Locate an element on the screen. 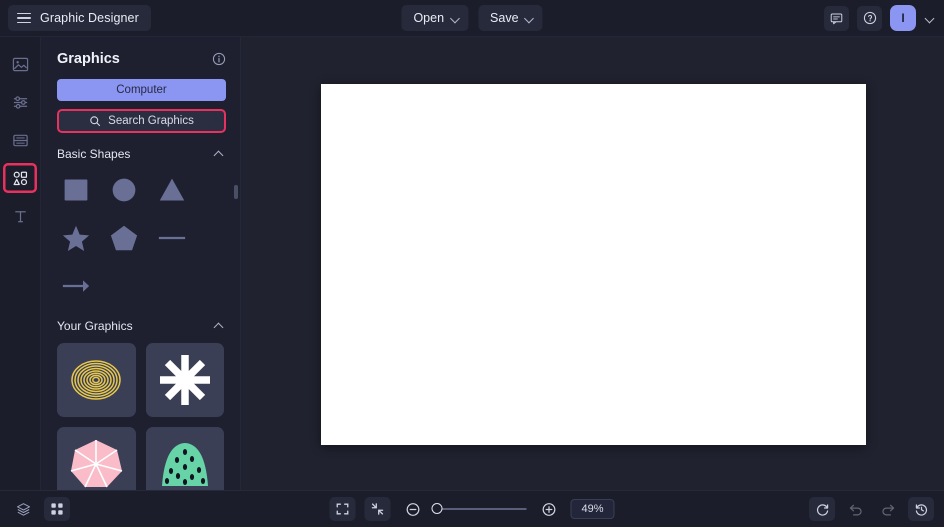  square-shape is located at coordinates (76, 190).